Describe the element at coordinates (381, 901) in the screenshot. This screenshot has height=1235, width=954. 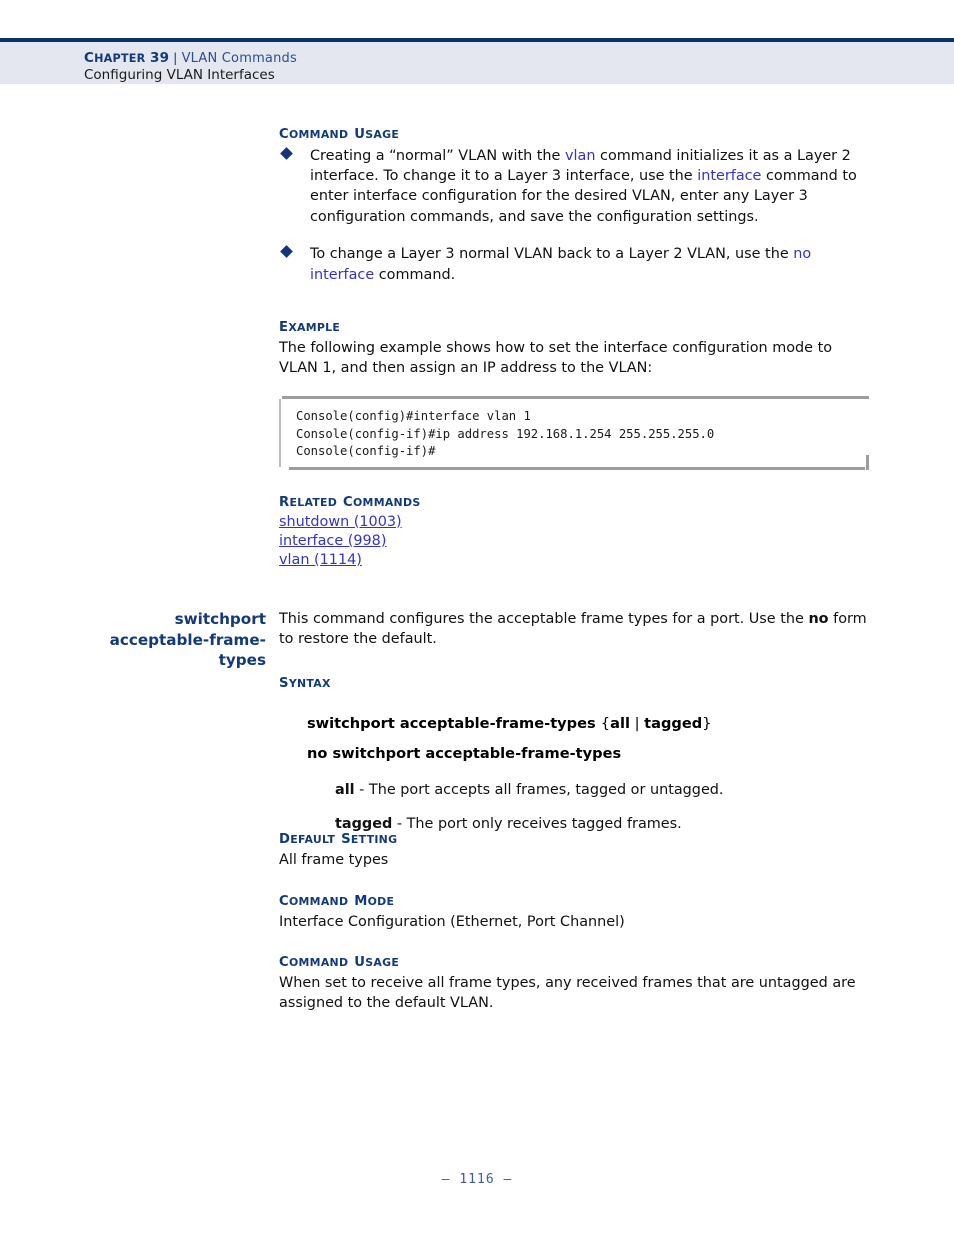
I see `heading-rest2: ODE` at that location.